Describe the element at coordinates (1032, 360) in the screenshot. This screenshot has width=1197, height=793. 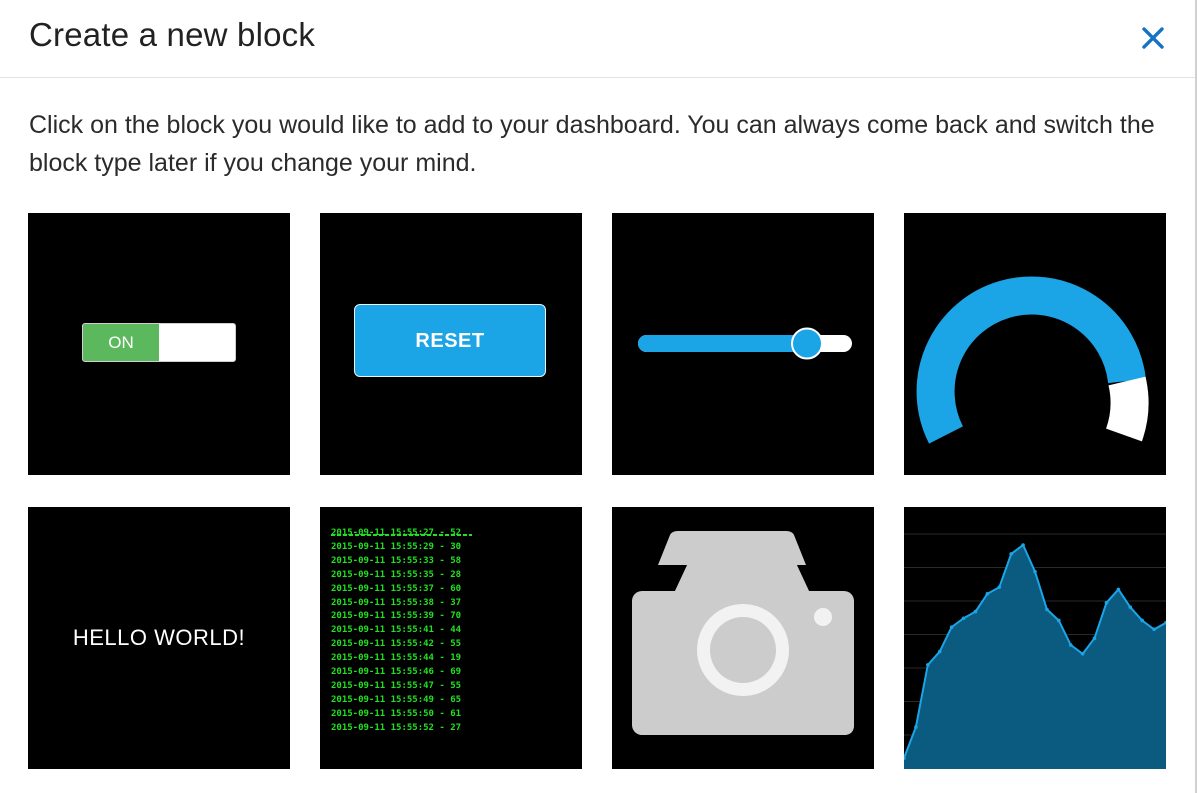
I see `gauge-icon` at that location.